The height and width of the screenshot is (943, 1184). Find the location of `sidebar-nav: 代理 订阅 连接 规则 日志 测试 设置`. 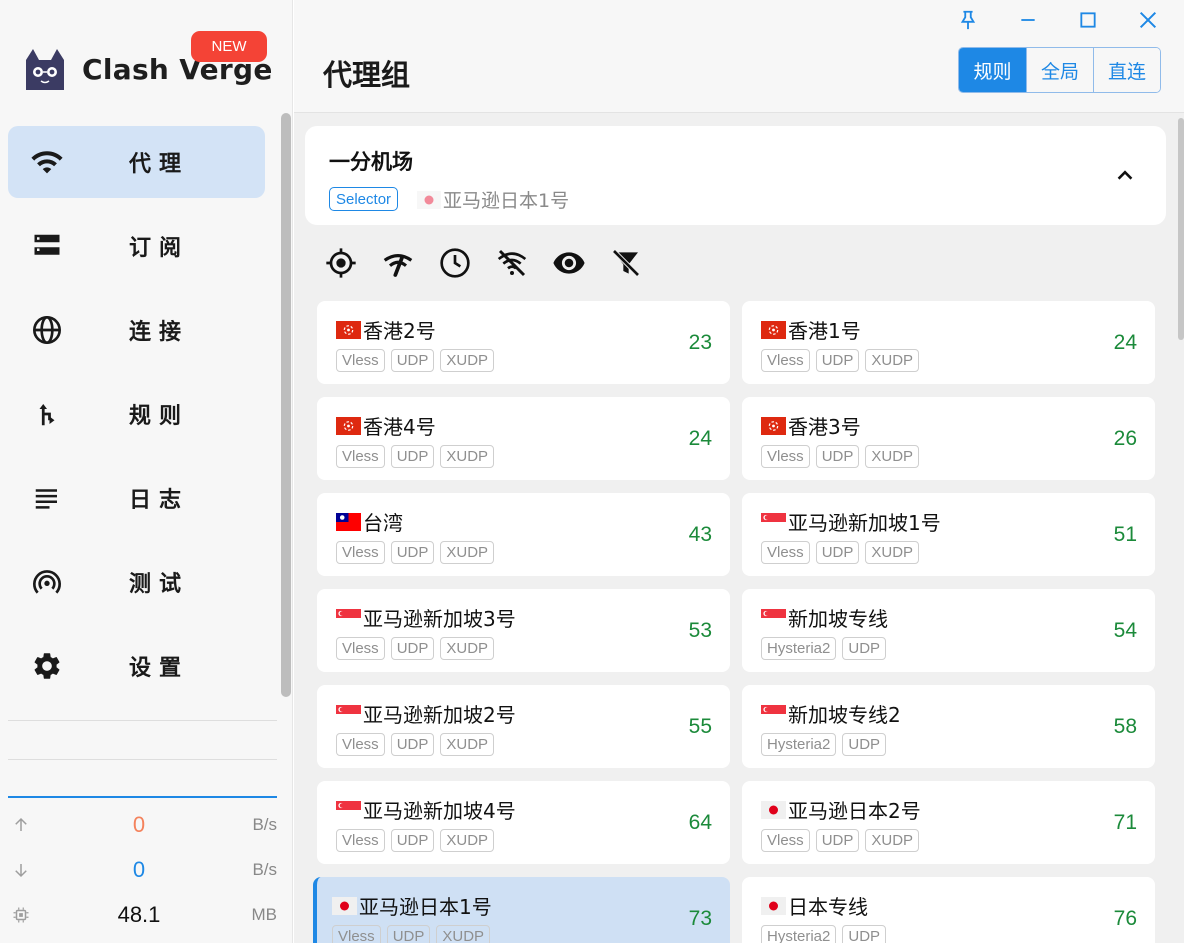

sidebar-nav: 代理 订阅 连接 规则 日志 测试 设置 is located at coordinates (136, 420).